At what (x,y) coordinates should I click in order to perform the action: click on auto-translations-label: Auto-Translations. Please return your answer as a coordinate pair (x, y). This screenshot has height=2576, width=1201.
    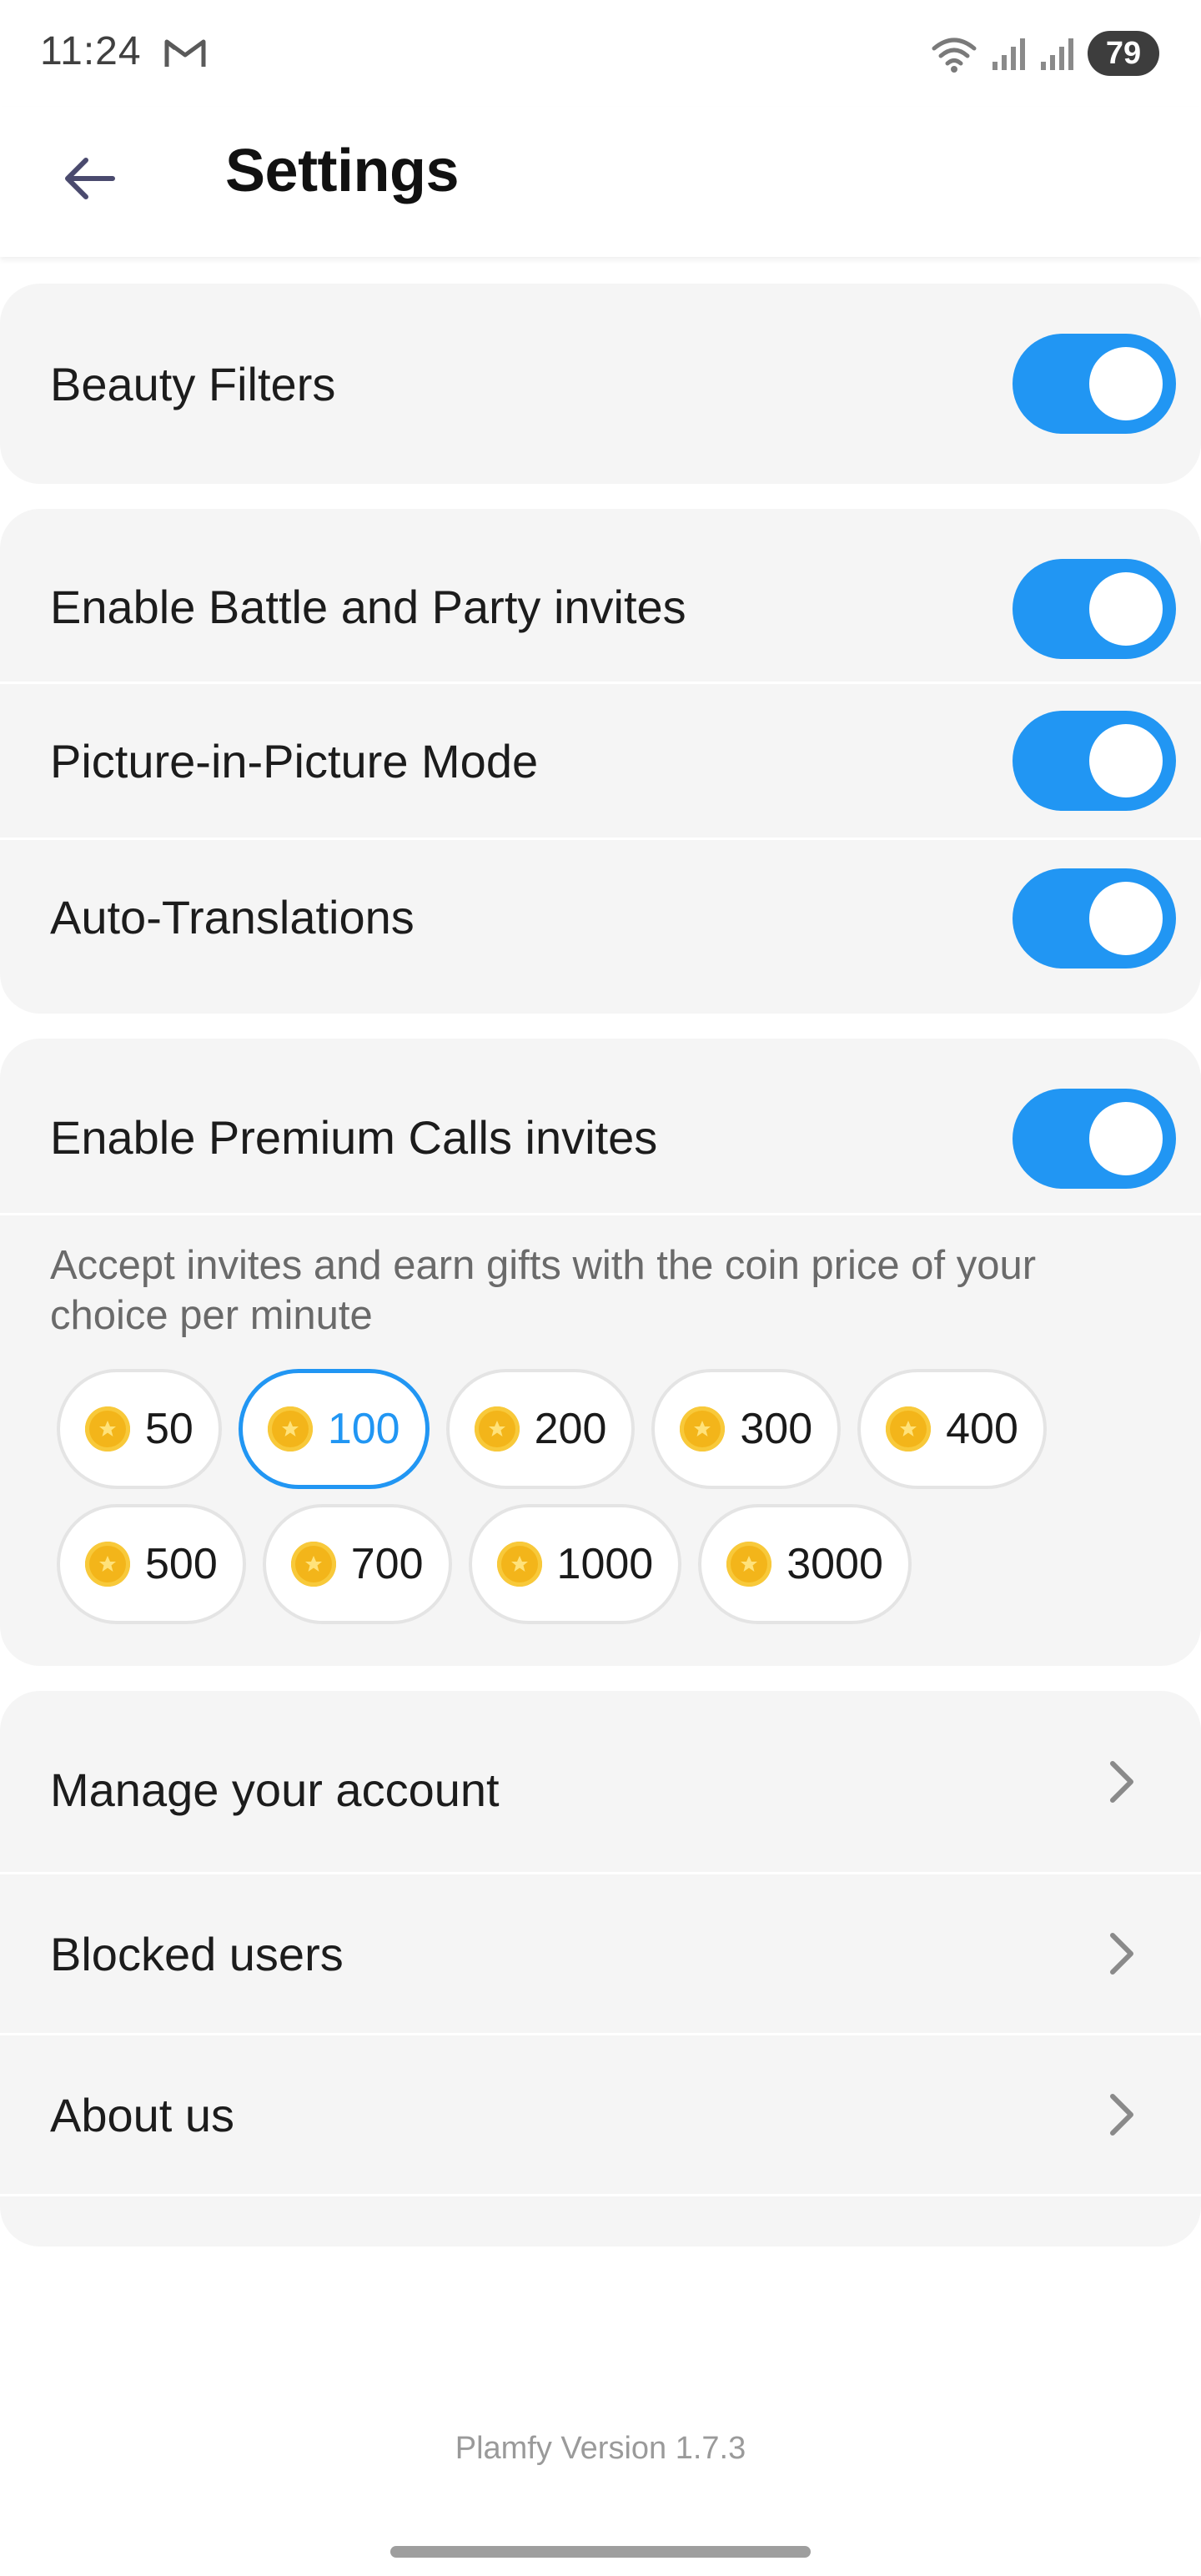
    Looking at the image, I should click on (233, 916).